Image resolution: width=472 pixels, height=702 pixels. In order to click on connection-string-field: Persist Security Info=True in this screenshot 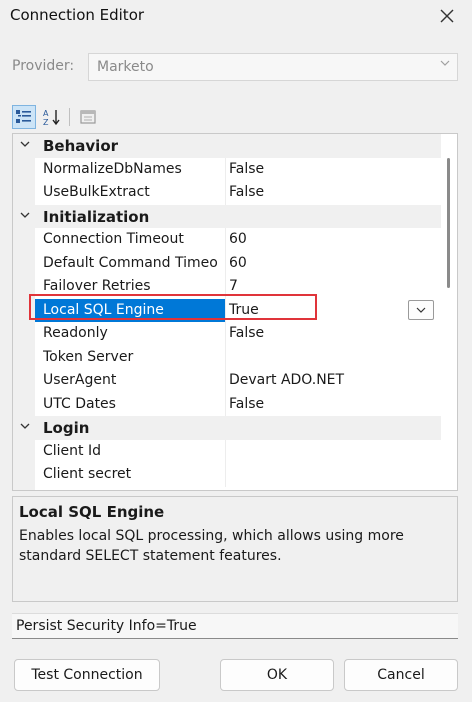, I will do `click(235, 626)`.